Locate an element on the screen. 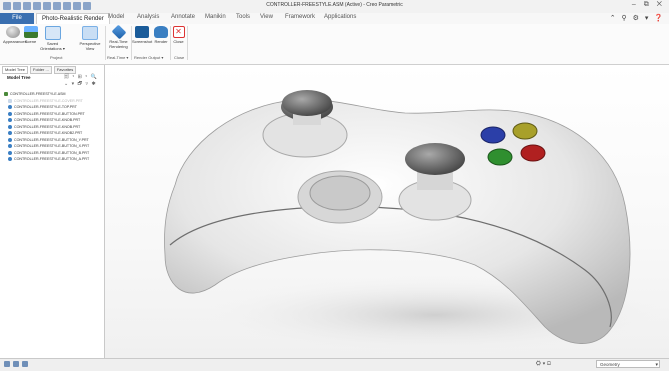  close-icon: ✕ is located at coordinates (178, 32).